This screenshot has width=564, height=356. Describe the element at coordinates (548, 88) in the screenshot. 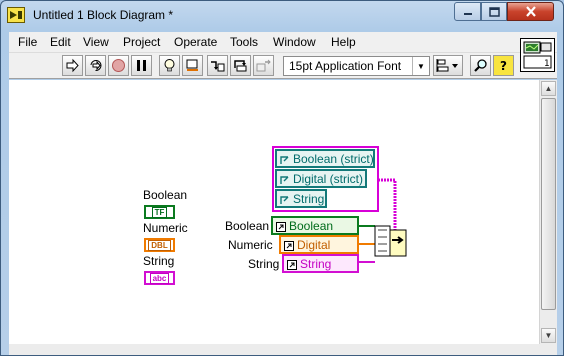

I see `scroll-up-icon: ▲` at that location.